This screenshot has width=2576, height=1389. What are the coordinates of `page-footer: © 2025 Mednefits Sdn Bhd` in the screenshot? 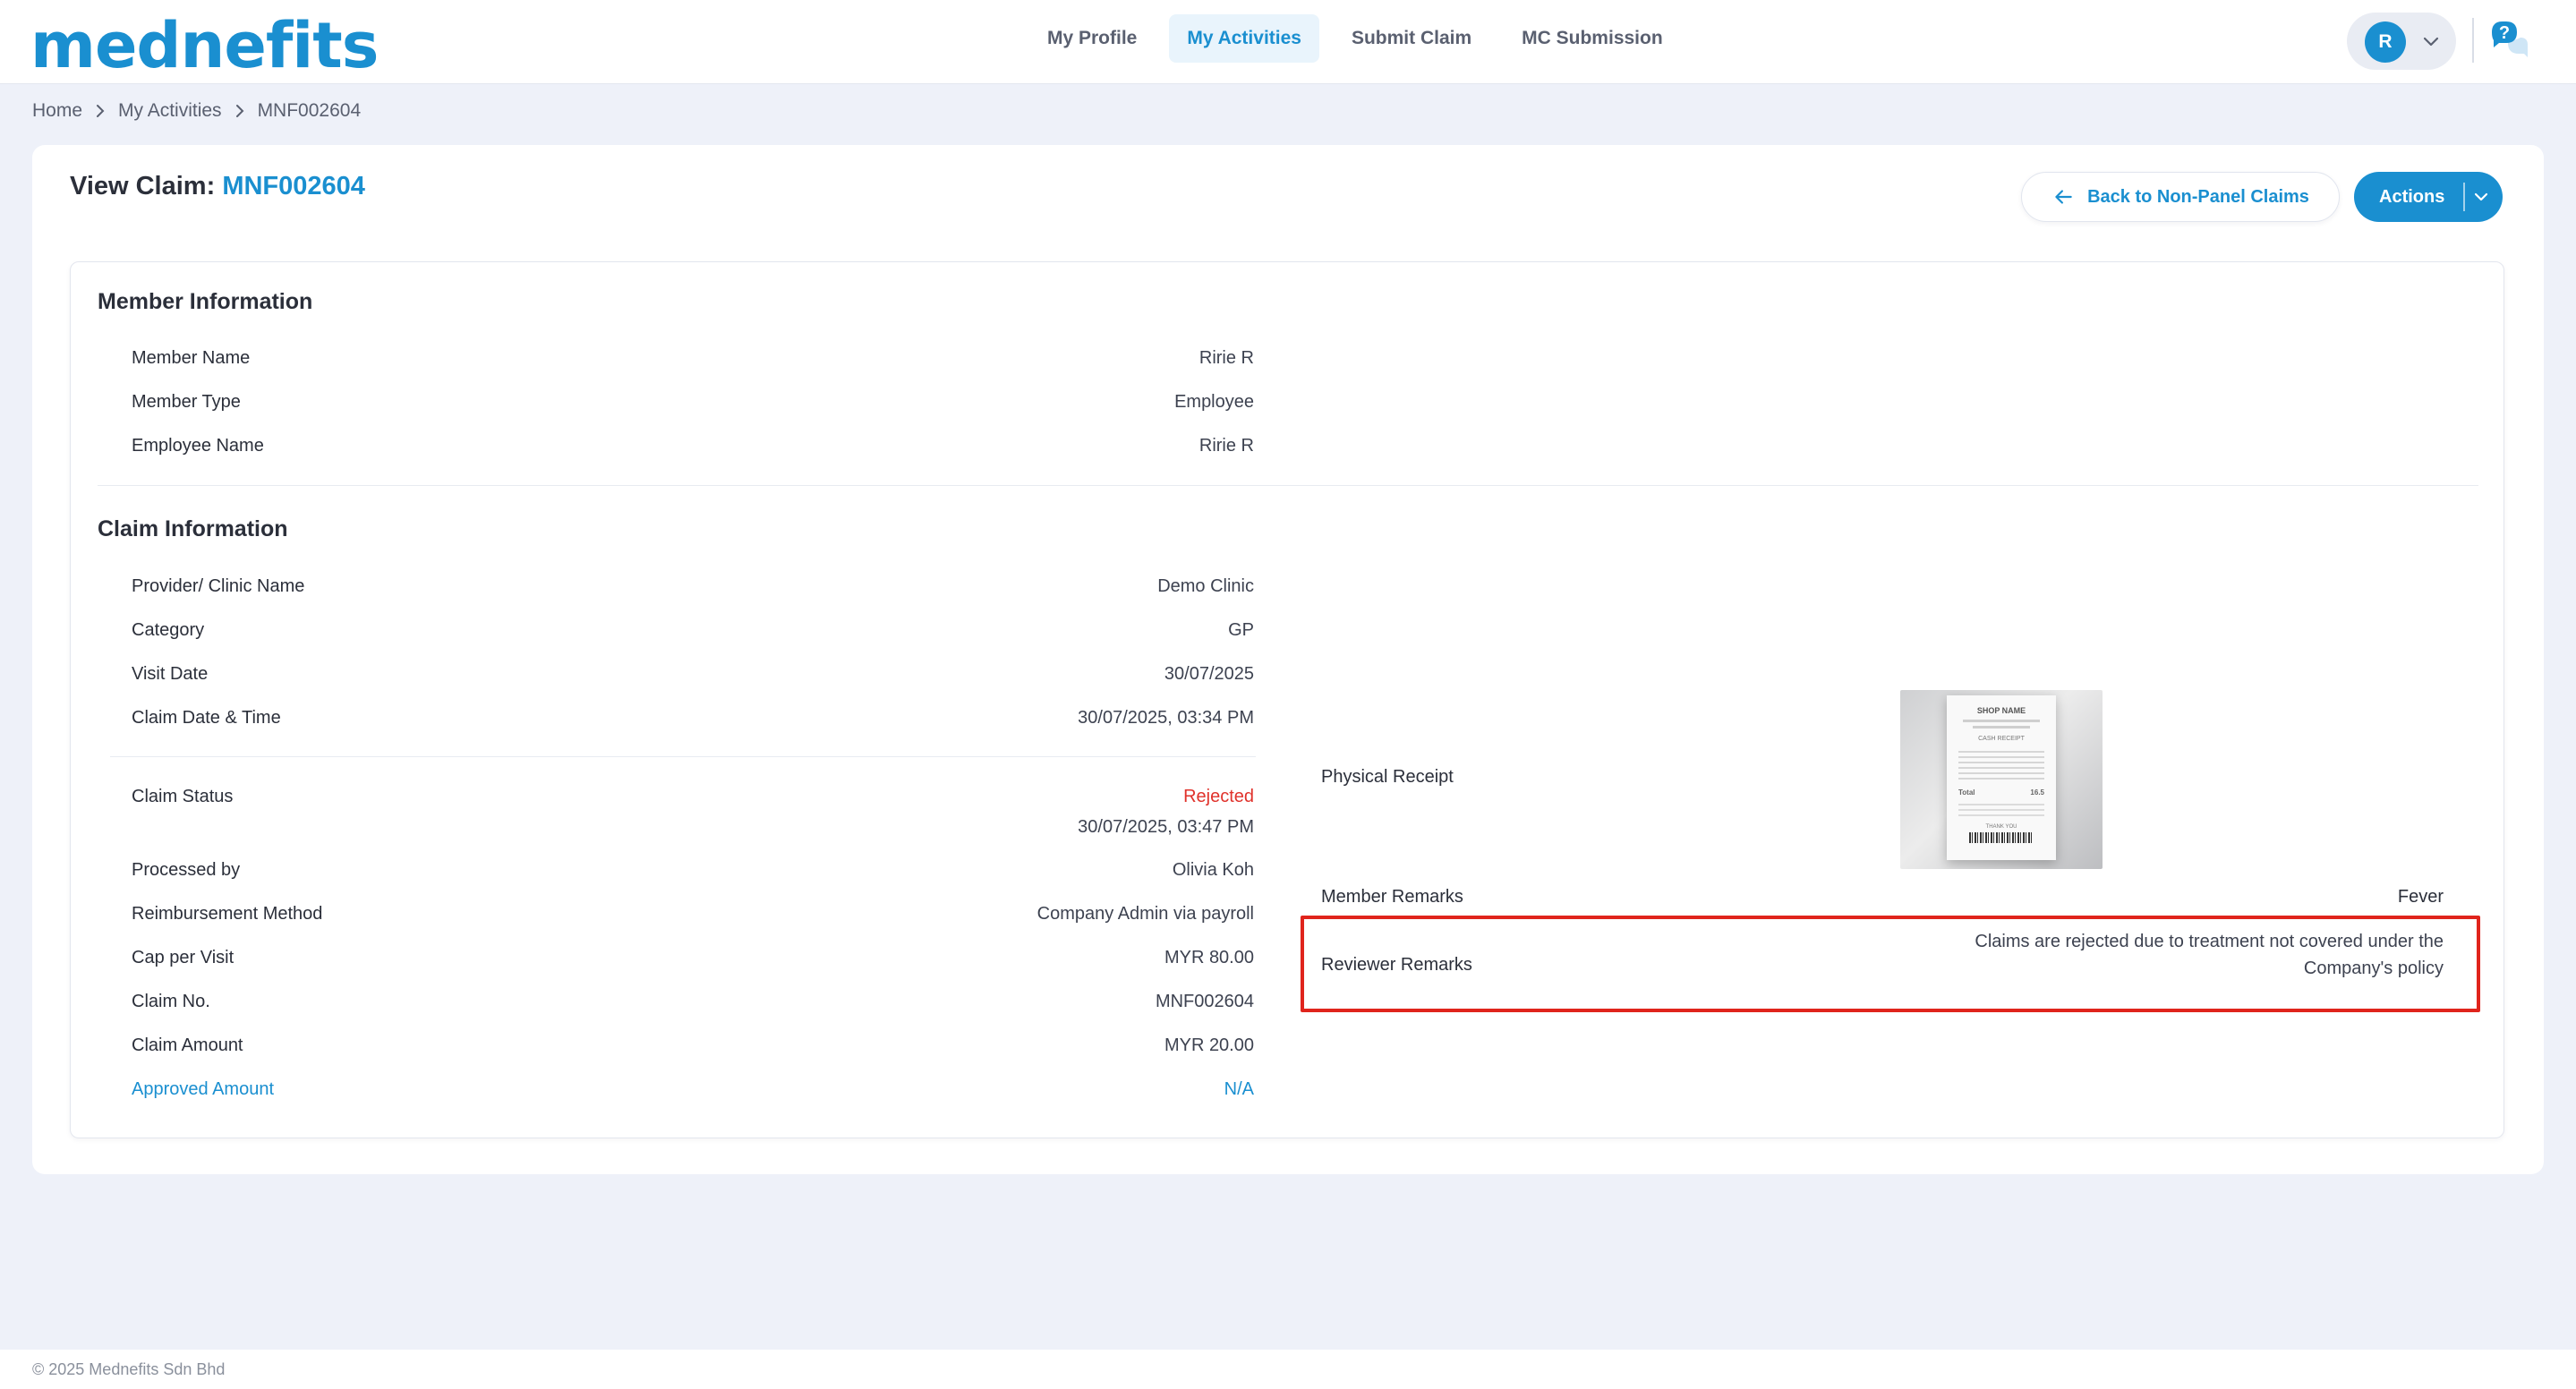 It's located at (1288, 1369).